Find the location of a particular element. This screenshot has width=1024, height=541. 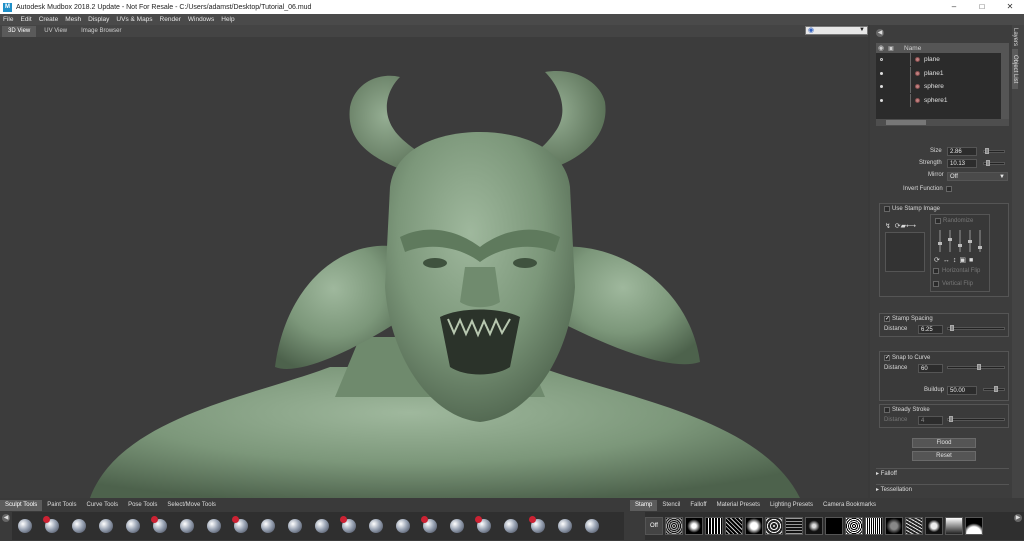

snap-distance-slider is located at coordinates (976, 367).